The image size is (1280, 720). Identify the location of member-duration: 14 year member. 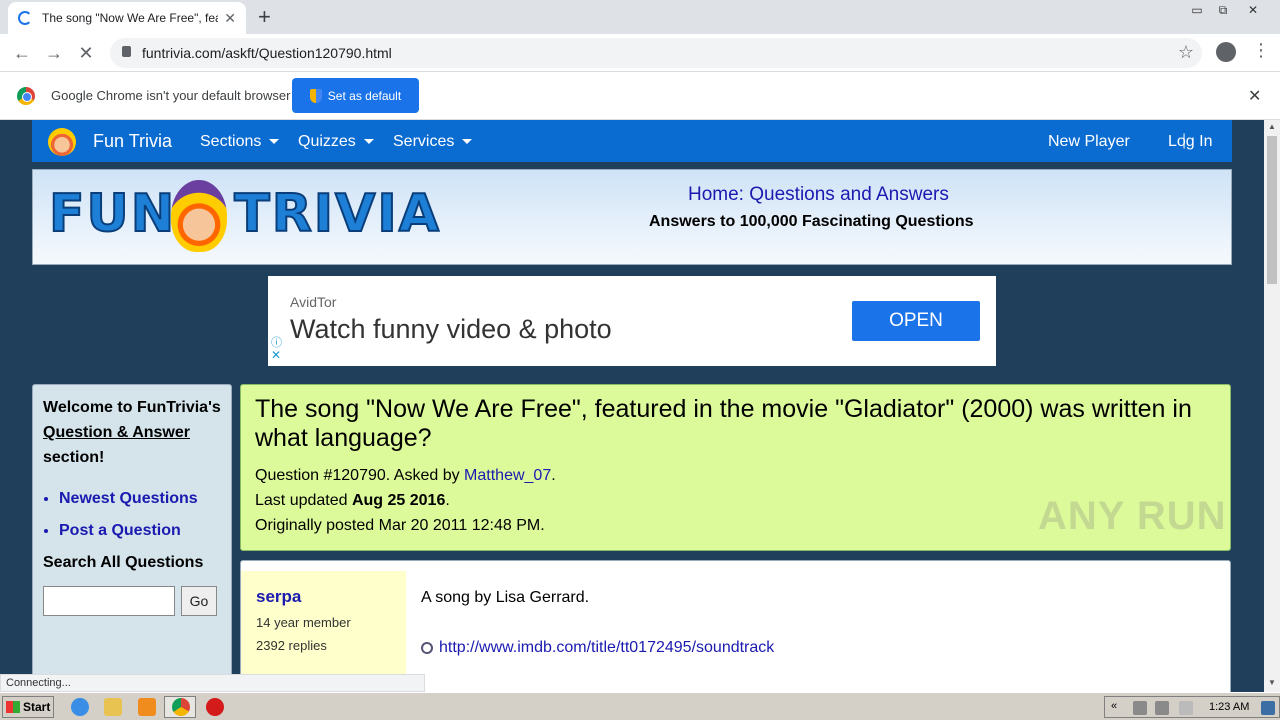
(303, 622).